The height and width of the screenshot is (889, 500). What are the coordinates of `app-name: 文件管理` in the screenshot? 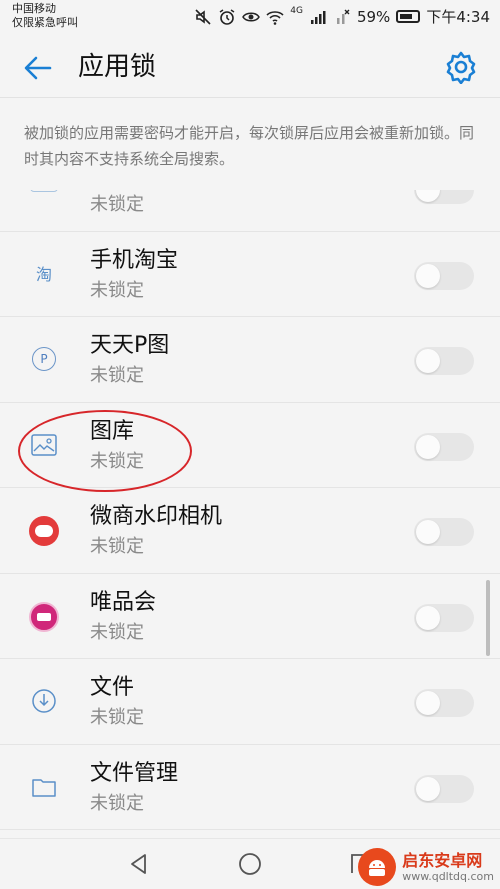 It's located at (134, 773).